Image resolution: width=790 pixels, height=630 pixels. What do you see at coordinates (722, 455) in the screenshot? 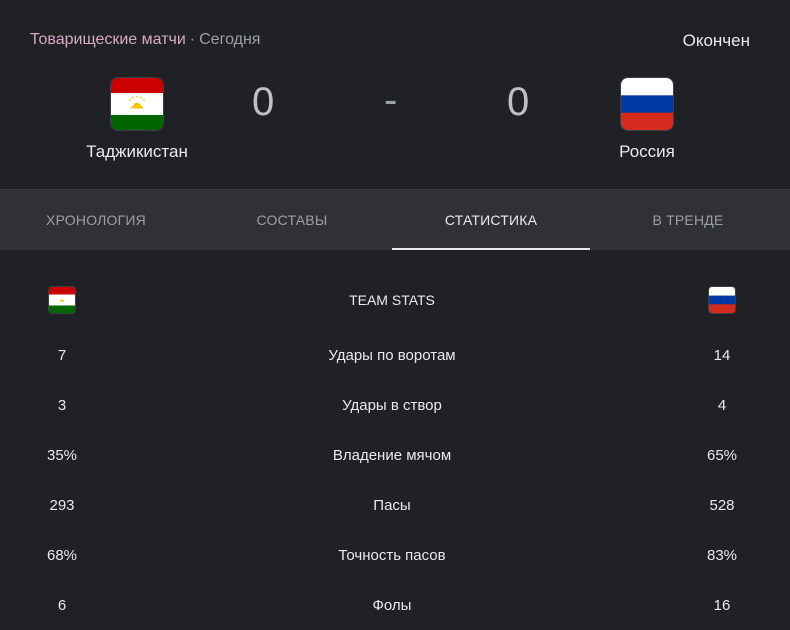
I see `away-stat-value: 65%` at bounding box center [722, 455].